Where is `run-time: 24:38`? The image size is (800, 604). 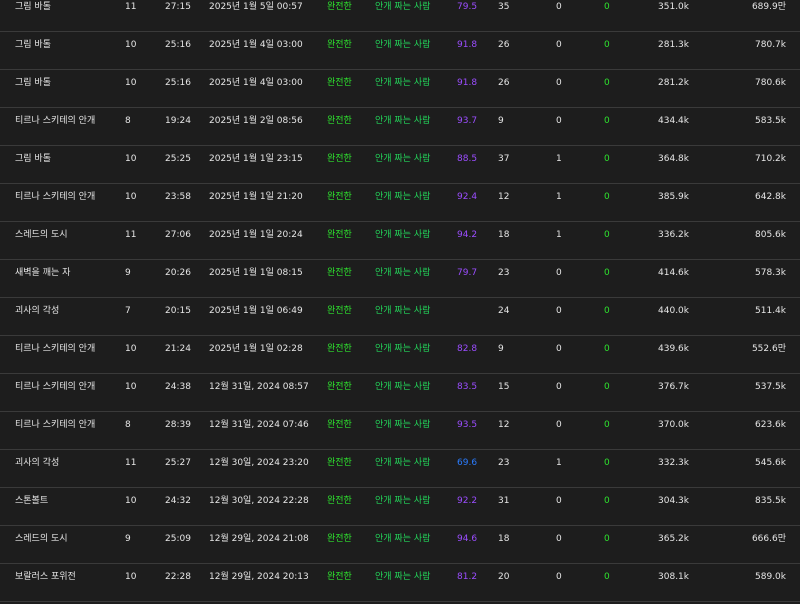 run-time: 24:38 is located at coordinates (178, 387).